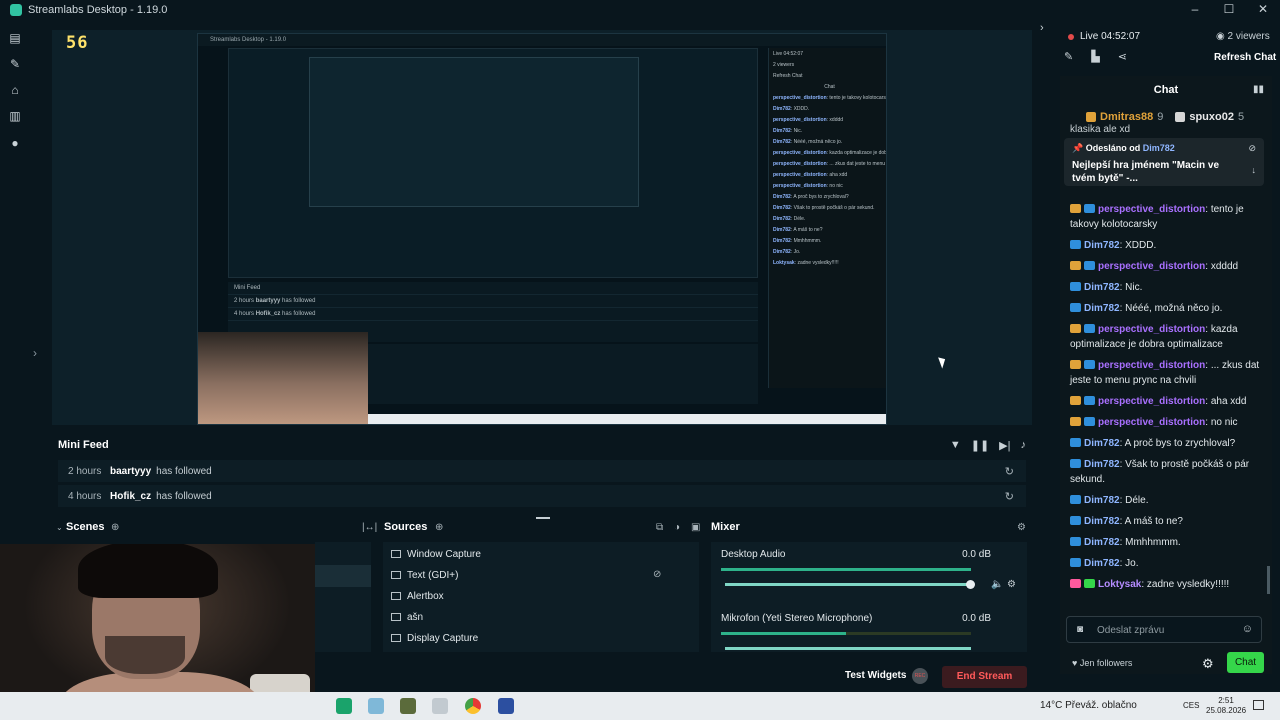 The width and height of the screenshot is (1280, 720). Describe the element at coordinates (15, 38) in the screenshot. I see `editor-icon: ▤` at that location.